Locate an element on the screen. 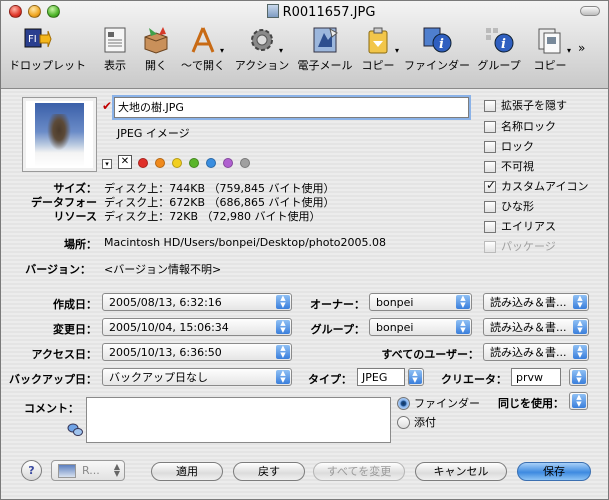  size-value: ディスク上：744KB （759,845 バイト使用） is located at coordinates (219, 188).